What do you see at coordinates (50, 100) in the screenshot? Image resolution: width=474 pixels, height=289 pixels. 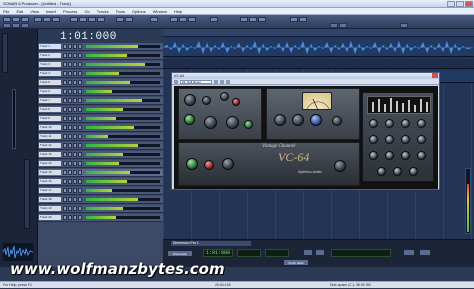 I see `track-name: Track 7` at bounding box center [50, 100].